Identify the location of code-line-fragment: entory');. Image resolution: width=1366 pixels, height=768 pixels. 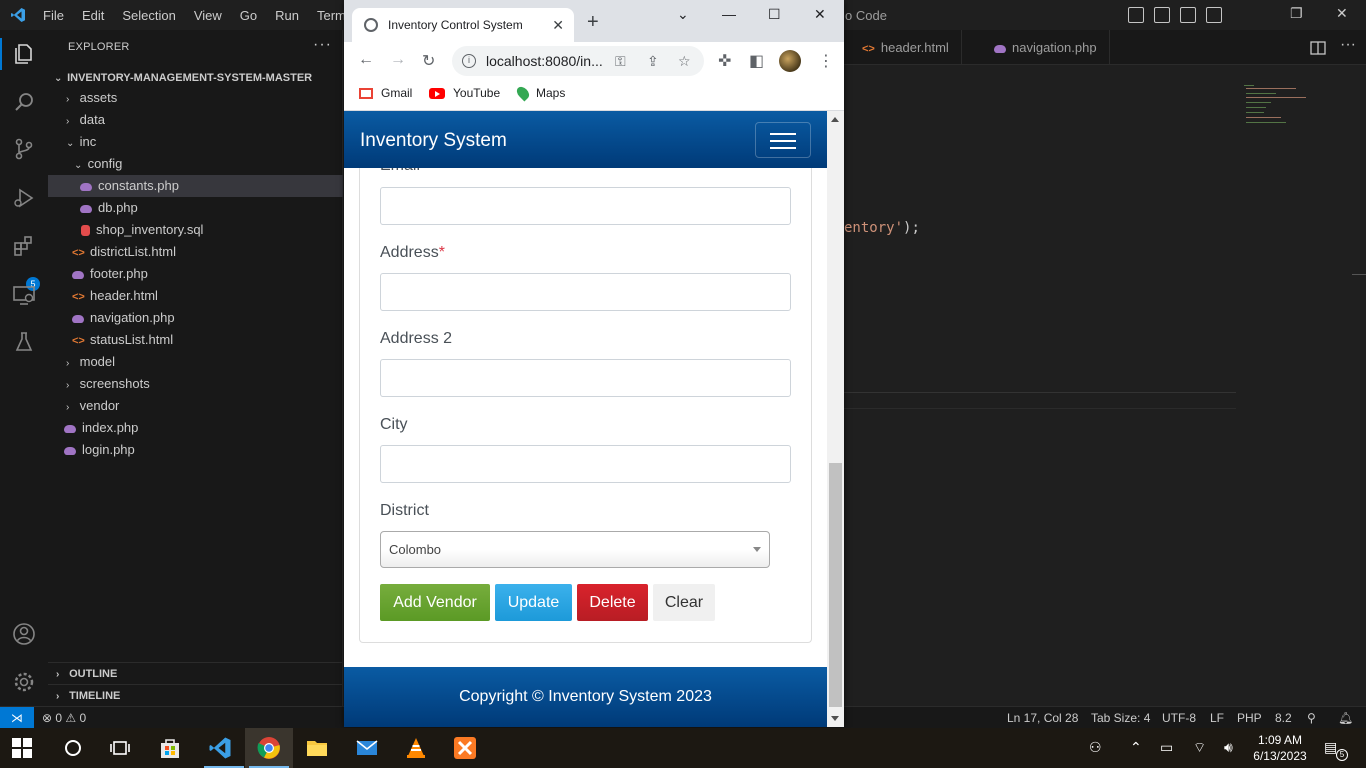
(882, 228).